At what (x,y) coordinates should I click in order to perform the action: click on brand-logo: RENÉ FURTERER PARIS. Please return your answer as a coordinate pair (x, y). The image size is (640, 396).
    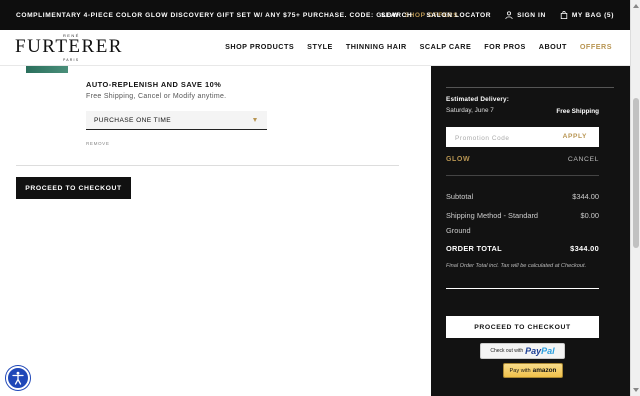
    Looking at the image, I should click on (69, 47).